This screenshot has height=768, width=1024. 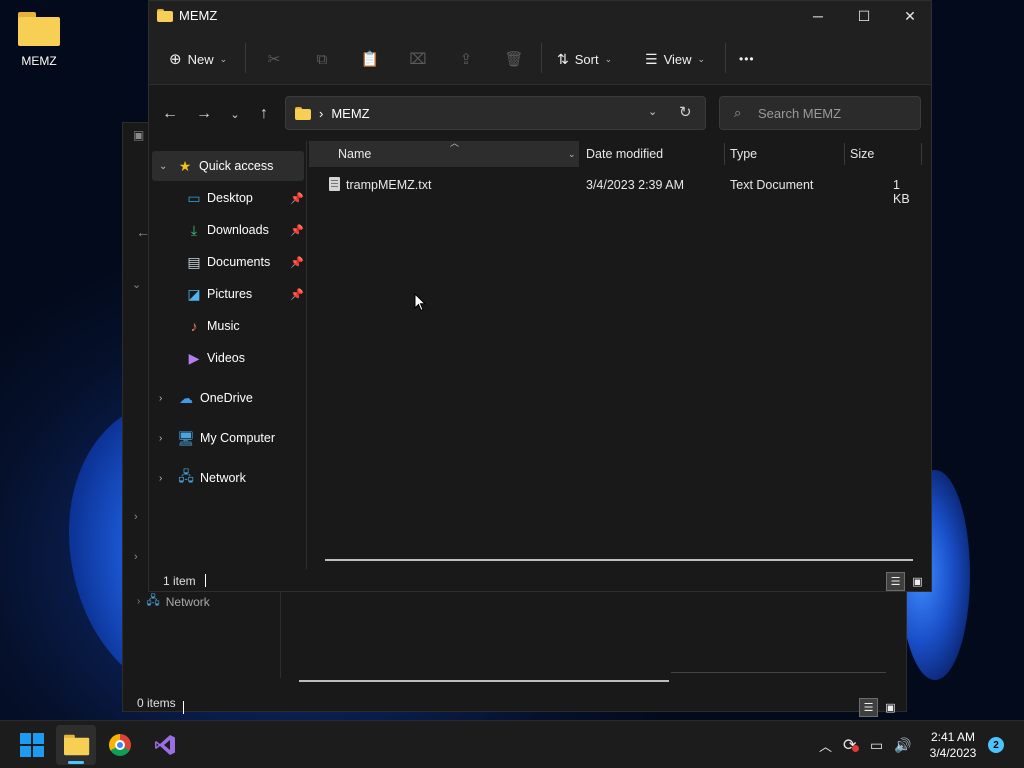 What do you see at coordinates (418, 59) in the screenshot?
I see `rename-icon: ⌧` at bounding box center [418, 59].